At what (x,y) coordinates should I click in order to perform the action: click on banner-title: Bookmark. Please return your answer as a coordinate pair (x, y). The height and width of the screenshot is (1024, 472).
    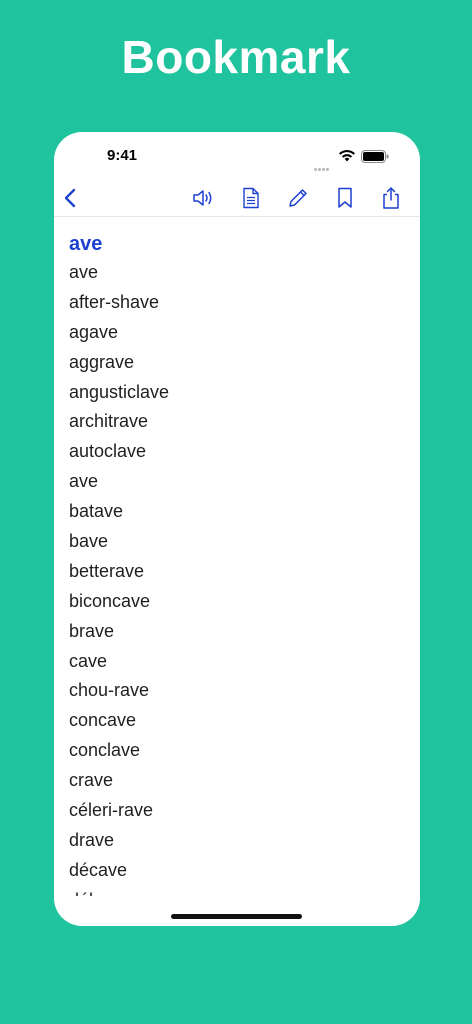
    Looking at the image, I should click on (236, 57).